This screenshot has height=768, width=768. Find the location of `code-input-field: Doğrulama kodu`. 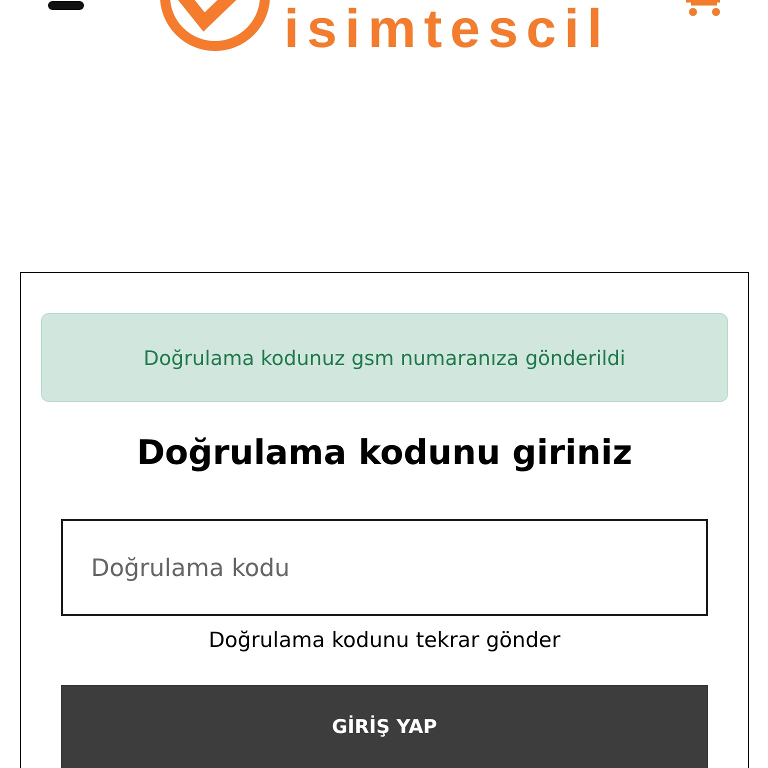

code-input-field: Doğrulama kodu is located at coordinates (384, 567).